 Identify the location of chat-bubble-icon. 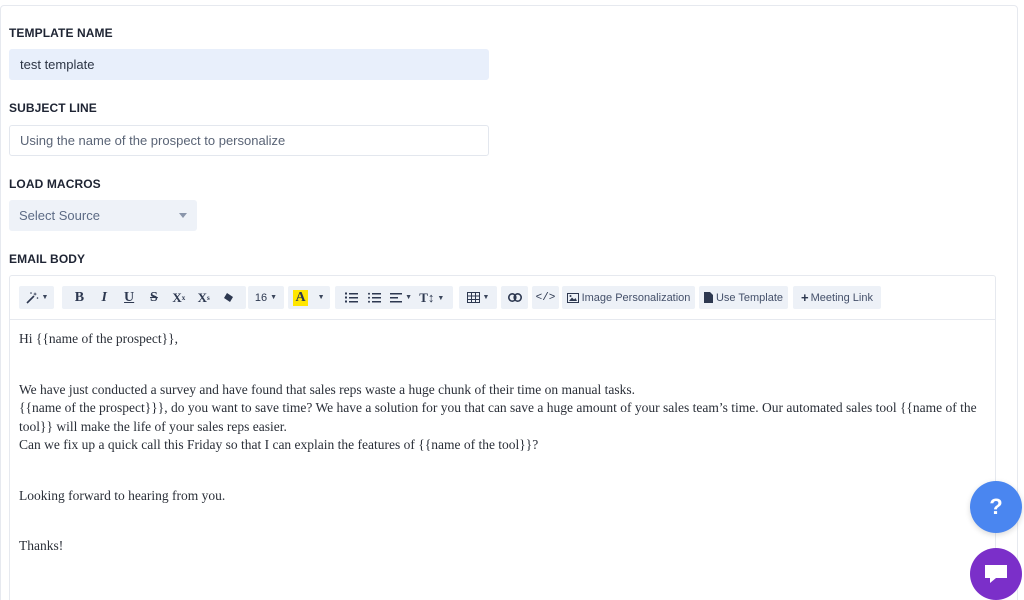
(996, 574).